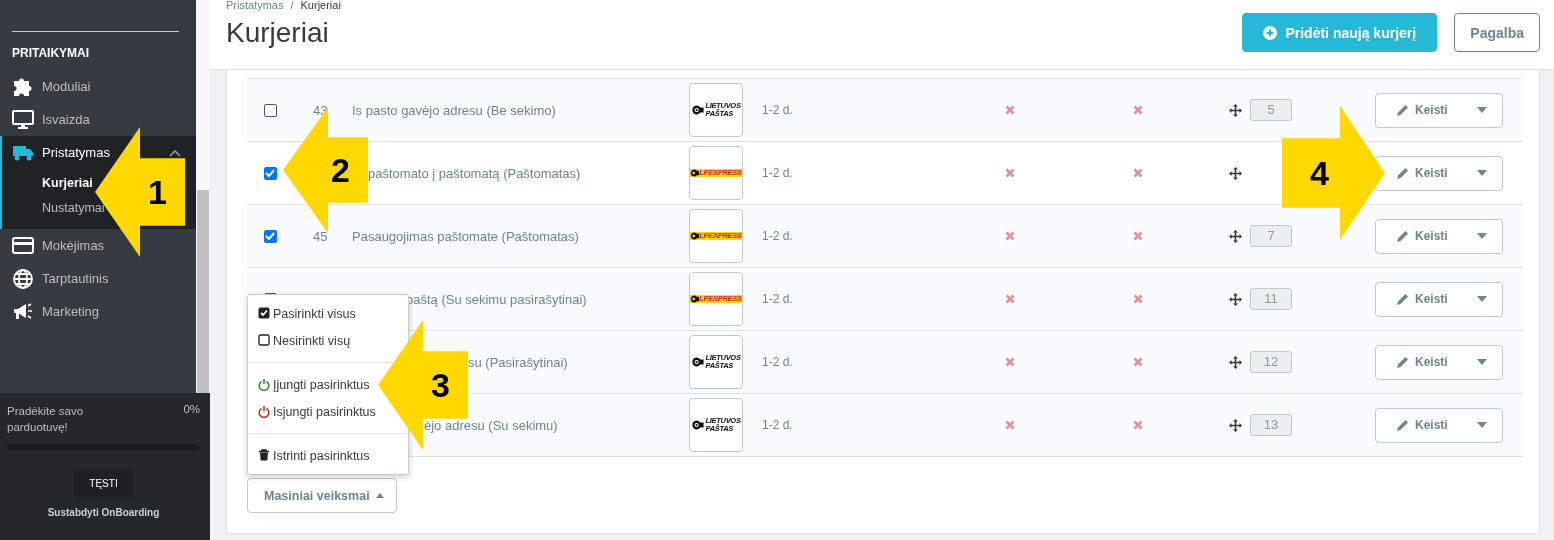 Image resolution: width=1554 pixels, height=540 pixels. What do you see at coordinates (518, 362) in the screenshot?
I see `carrier-name: su (Pasirašytinai)` at bounding box center [518, 362].